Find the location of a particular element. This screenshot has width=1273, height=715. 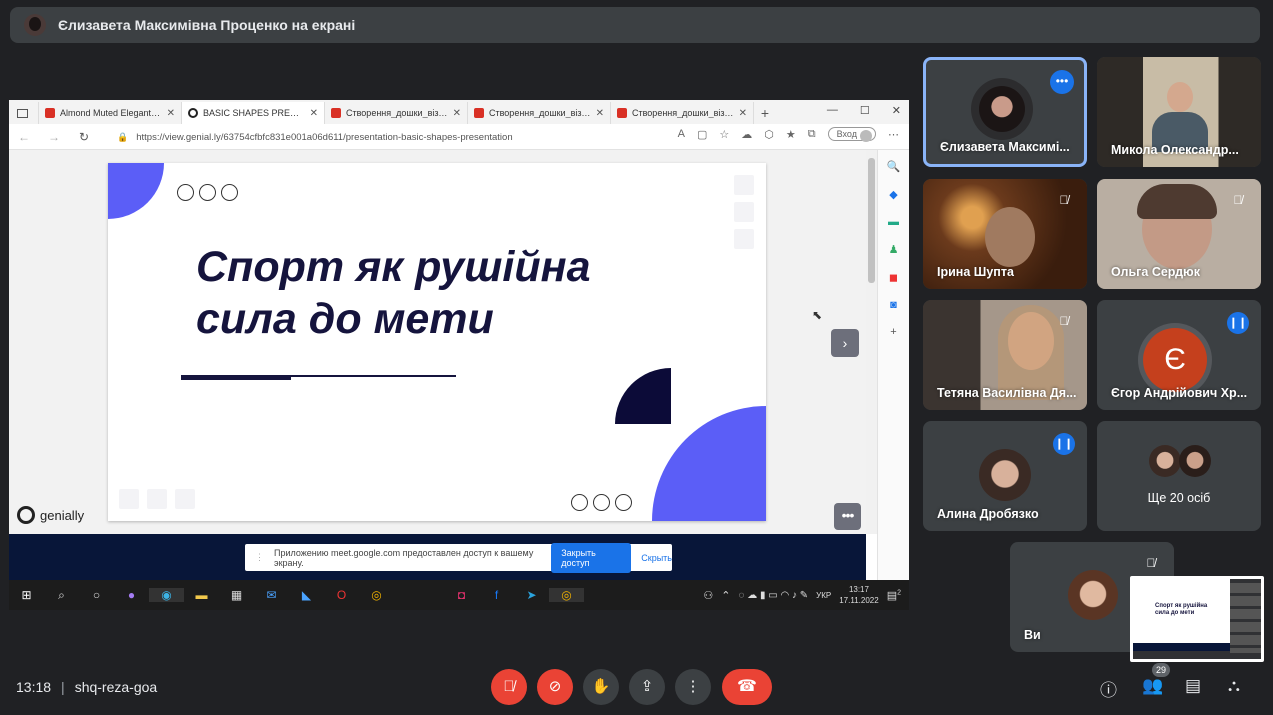

cloud-icon: ☁ is located at coordinates (746, 134).